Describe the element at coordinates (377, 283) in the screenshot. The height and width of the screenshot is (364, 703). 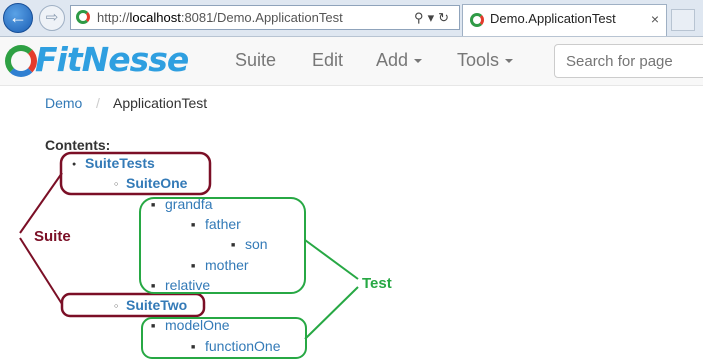
I see `test-label: Test` at that location.